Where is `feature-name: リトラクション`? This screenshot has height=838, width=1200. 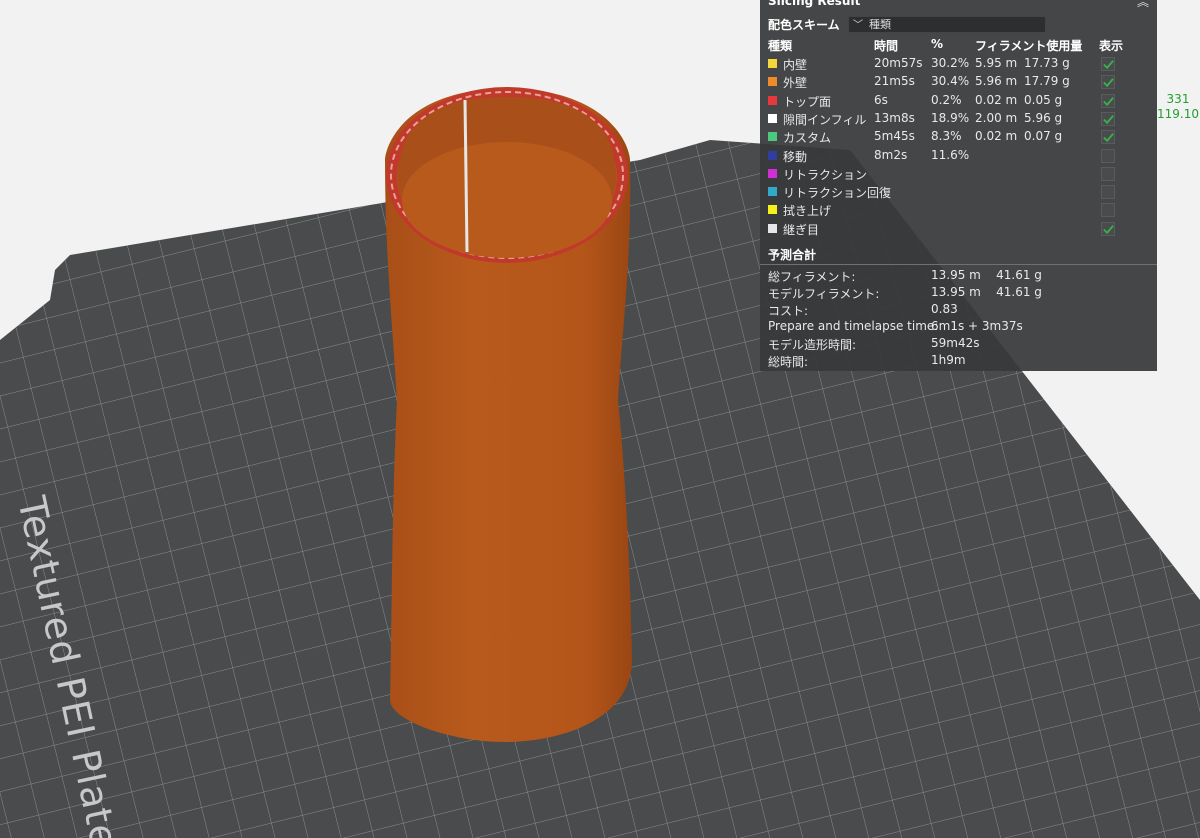
feature-name: リトラクション is located at coordinates (825, 174).